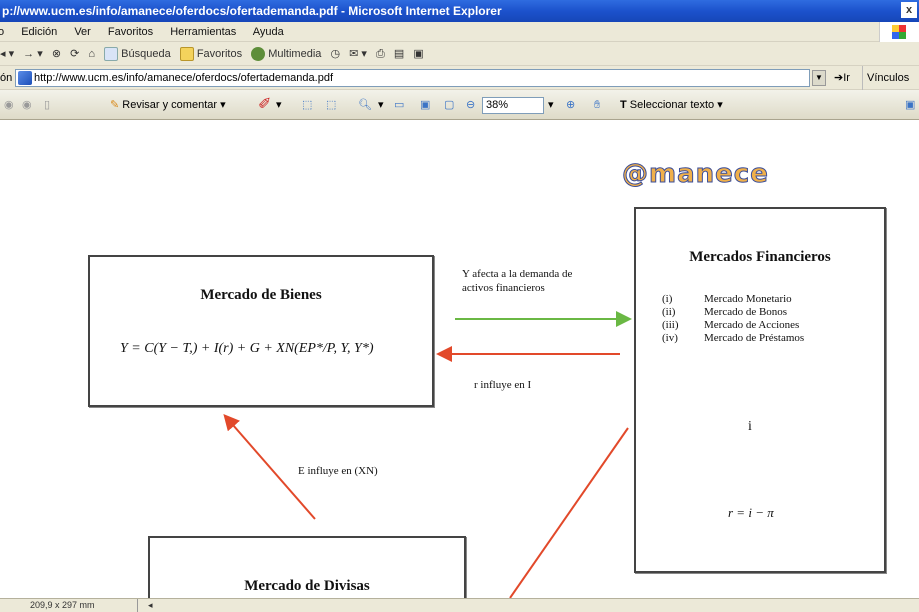 This screenshot has height=612, width=919. I want to click on search-label: Búsqueda, so click(146, 54).